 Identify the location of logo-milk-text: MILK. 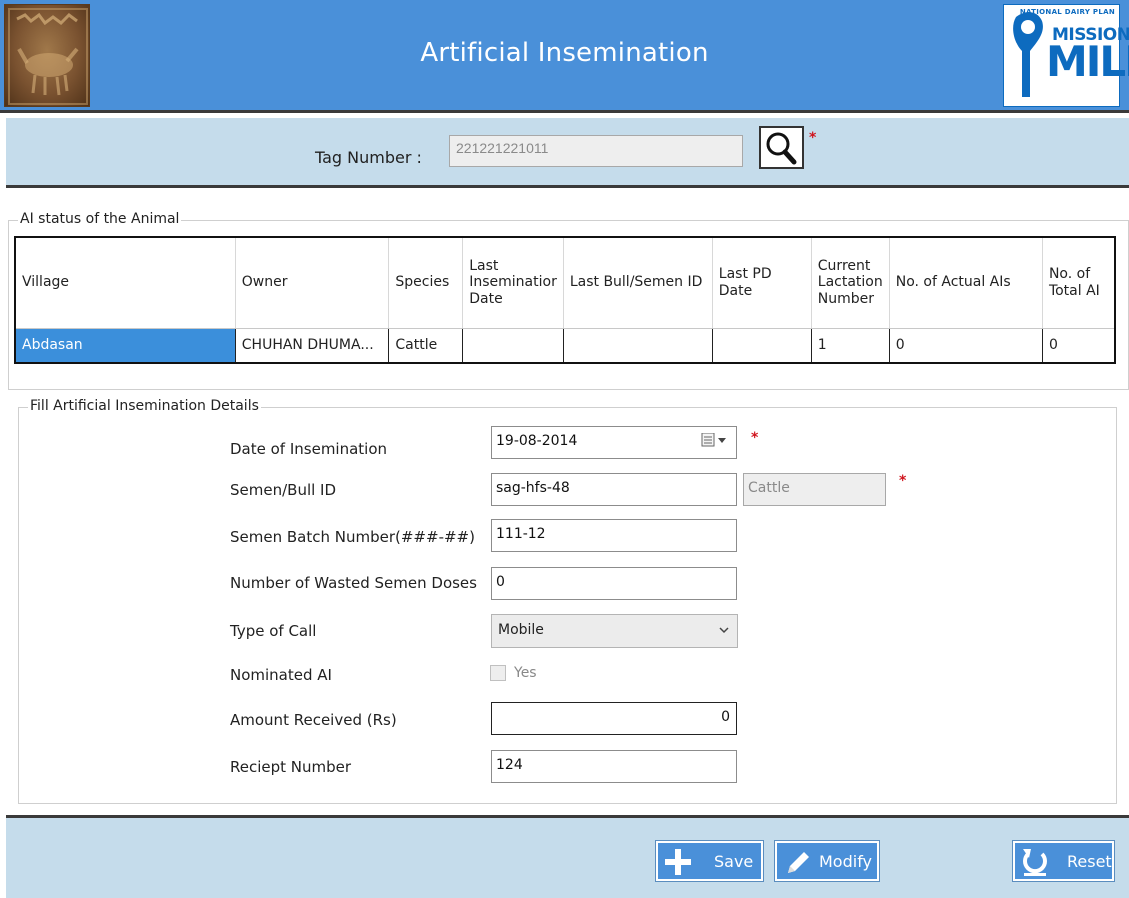
(1087, 61).